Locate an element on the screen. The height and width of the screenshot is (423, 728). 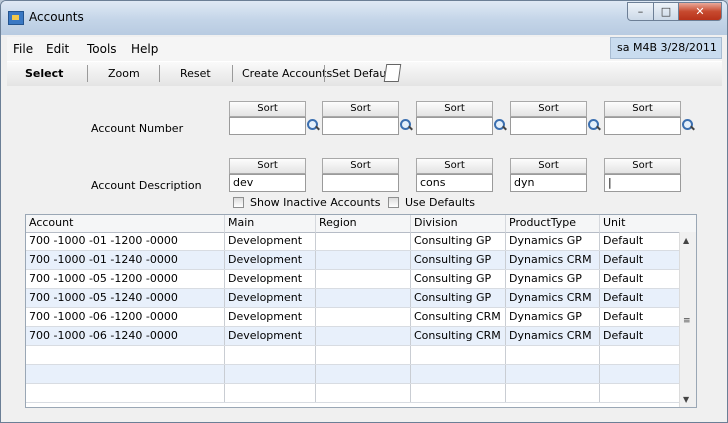
menu-help: Help is located at coordinates (144, 49).